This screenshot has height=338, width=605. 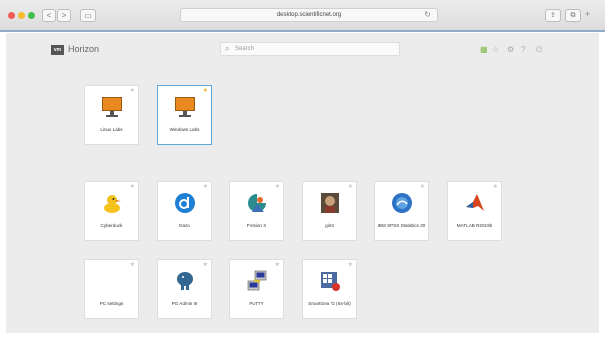 What do you see at coordinates (257, 203) in the screenshot?
I see `fvision-icon` at bounding box center [257, 203].